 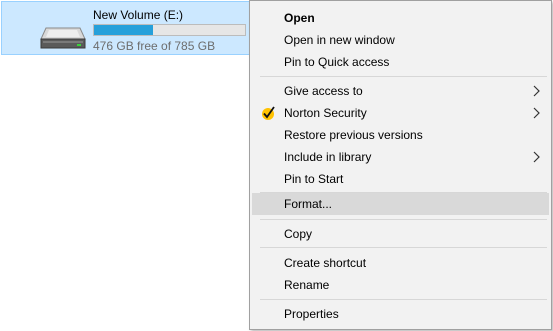 I want to click on menu-item-label: Properties, so click(x=311, y=314).